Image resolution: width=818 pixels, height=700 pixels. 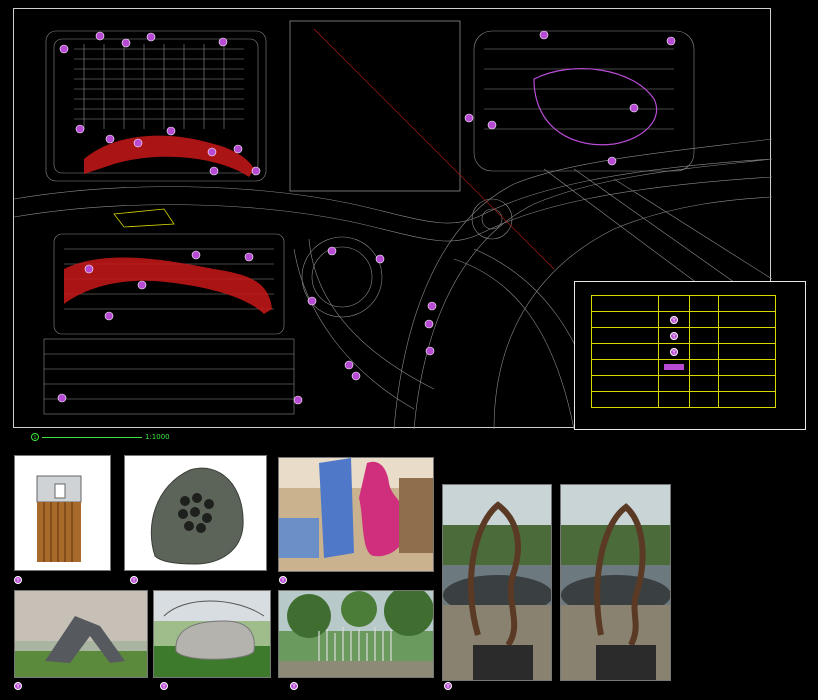 What do you see at coordinates (157, 437) in the screenshot?
I see `drawing-scale: 1:1000` at bounding box center [157, 437].